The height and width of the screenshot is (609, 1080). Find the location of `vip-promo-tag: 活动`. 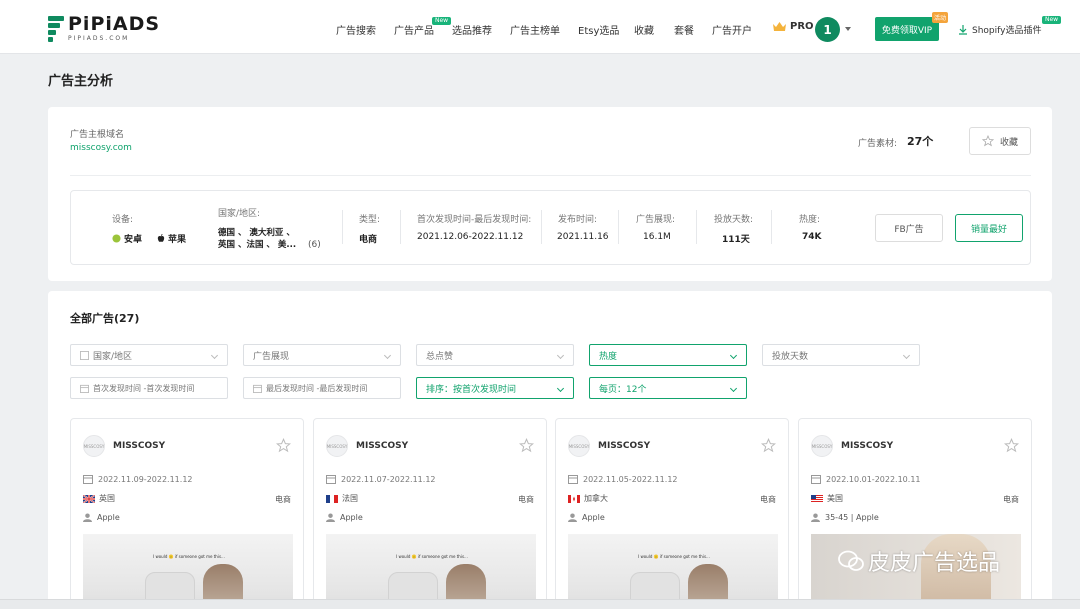

vip-promo-tag: 活动 is located at coordinates (940, 17).